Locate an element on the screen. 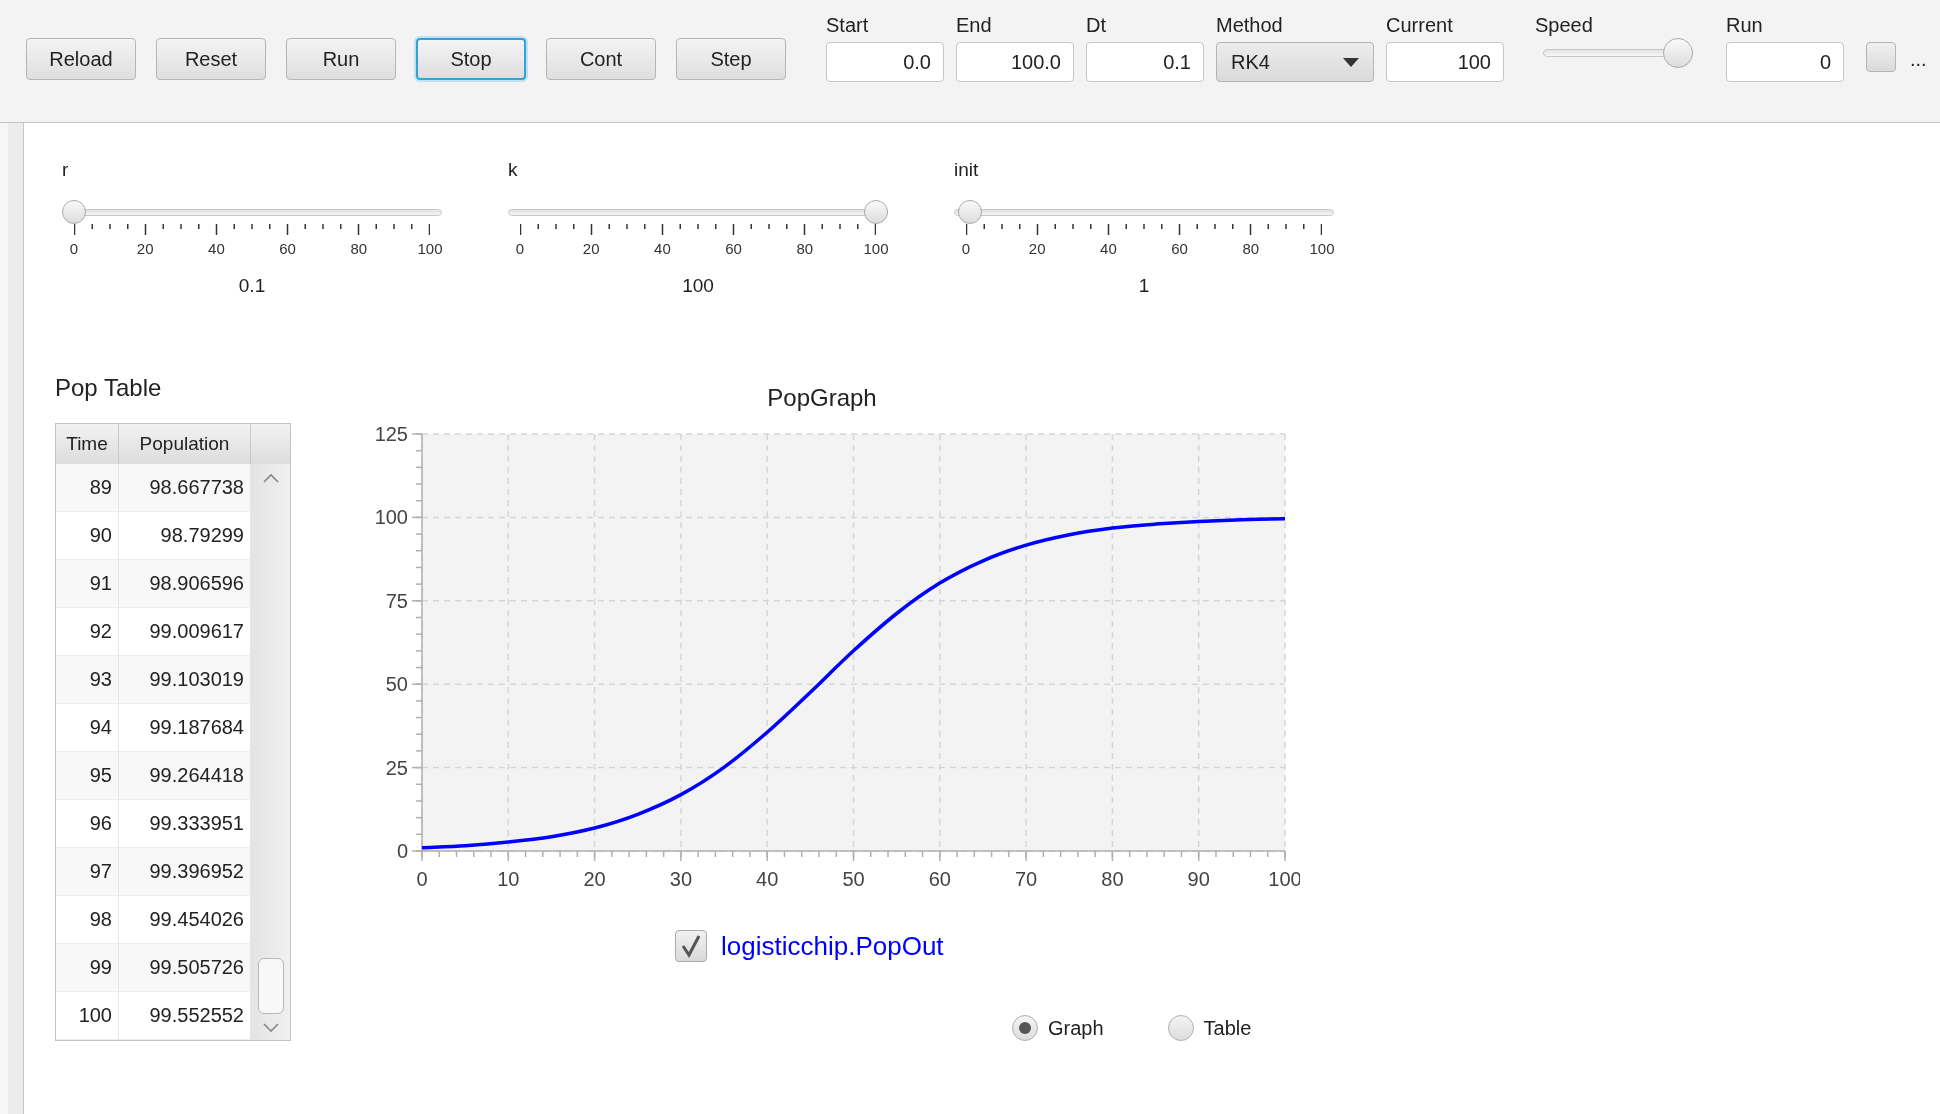  chart-title: PopGraph is located at coordinates (822, 397).